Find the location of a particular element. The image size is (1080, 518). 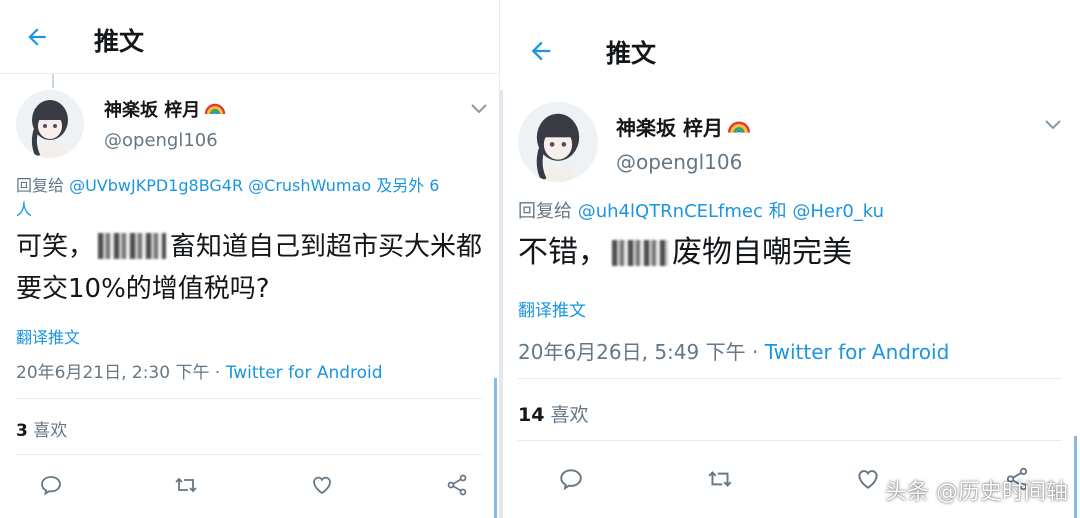

reply-mentions-suffix: 人 is located at coordinates (24, 209).